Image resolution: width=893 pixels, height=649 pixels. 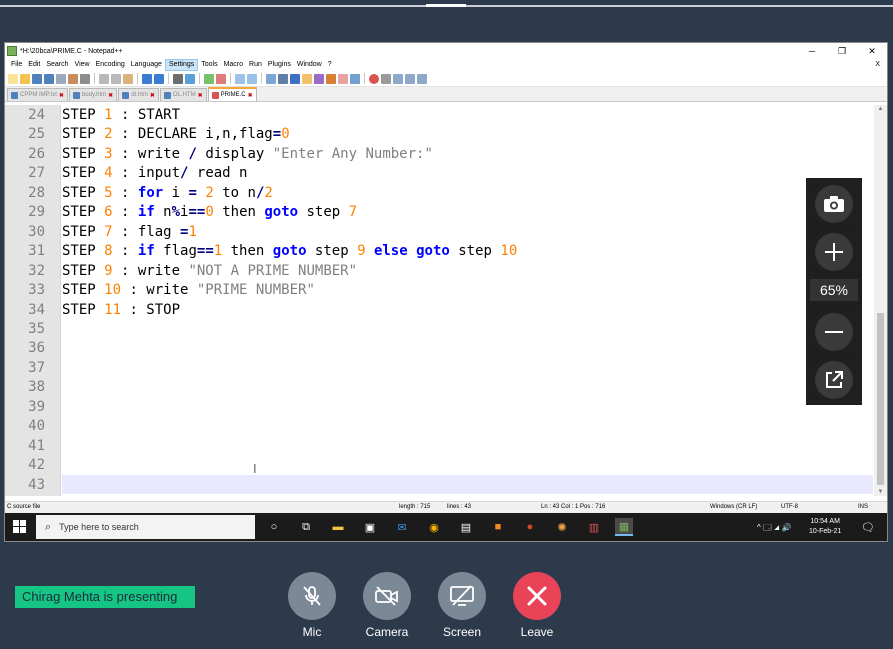 What do you see at coordinates (233, 65) in the screenshot?
I see `menu-macro: Macro` at bounding box center [233, 65].